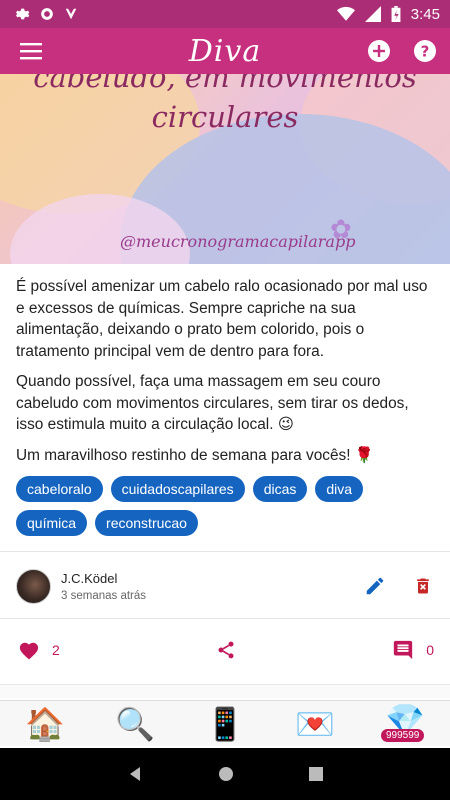  What do you see at coordinates (238, 241) in the screenshot?
I see `post-image-handle: @meucronogramacapilarapp` at bounding box center [238, 241].